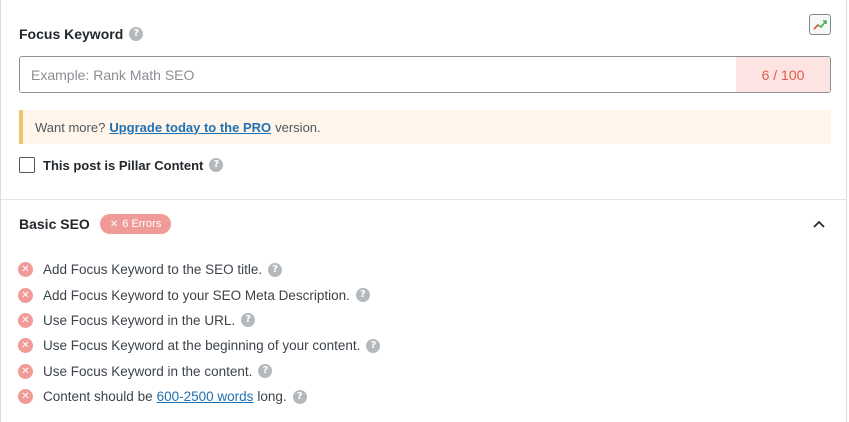  What do you see at coordinates (205, 396) in the screenshot?
I see `word-count-link: 600-2500 words` at bounding box center [205, 396].